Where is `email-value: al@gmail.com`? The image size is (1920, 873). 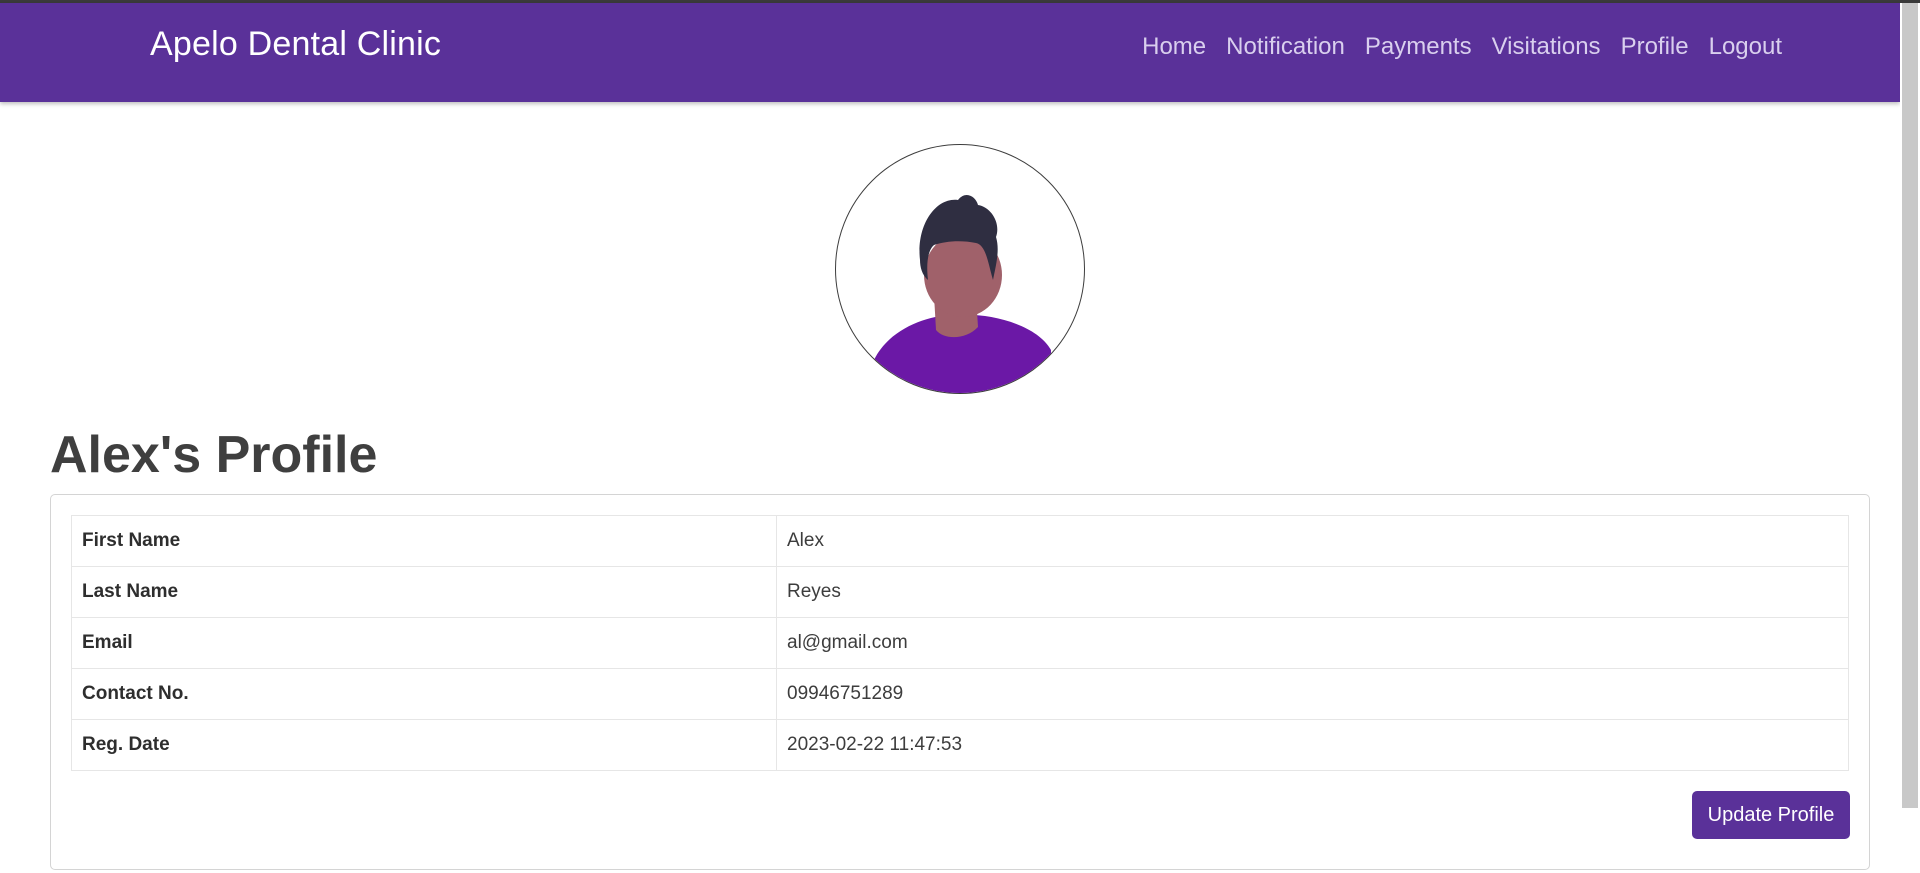 email-value: al@gmail.com is located at coordinates (1312, 643).